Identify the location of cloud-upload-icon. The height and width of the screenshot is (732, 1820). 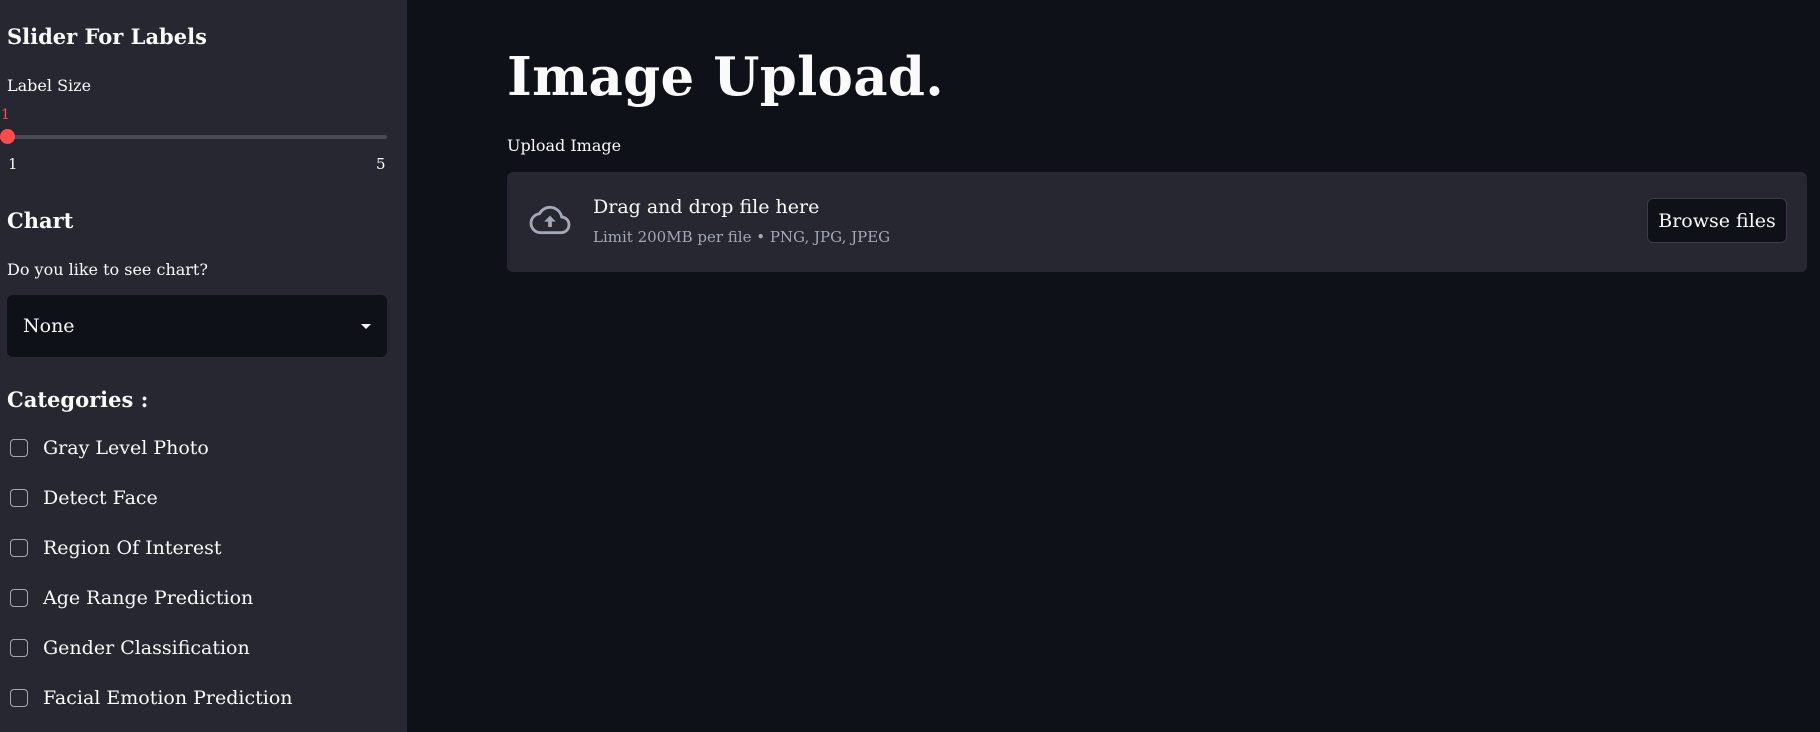
(550, 220).